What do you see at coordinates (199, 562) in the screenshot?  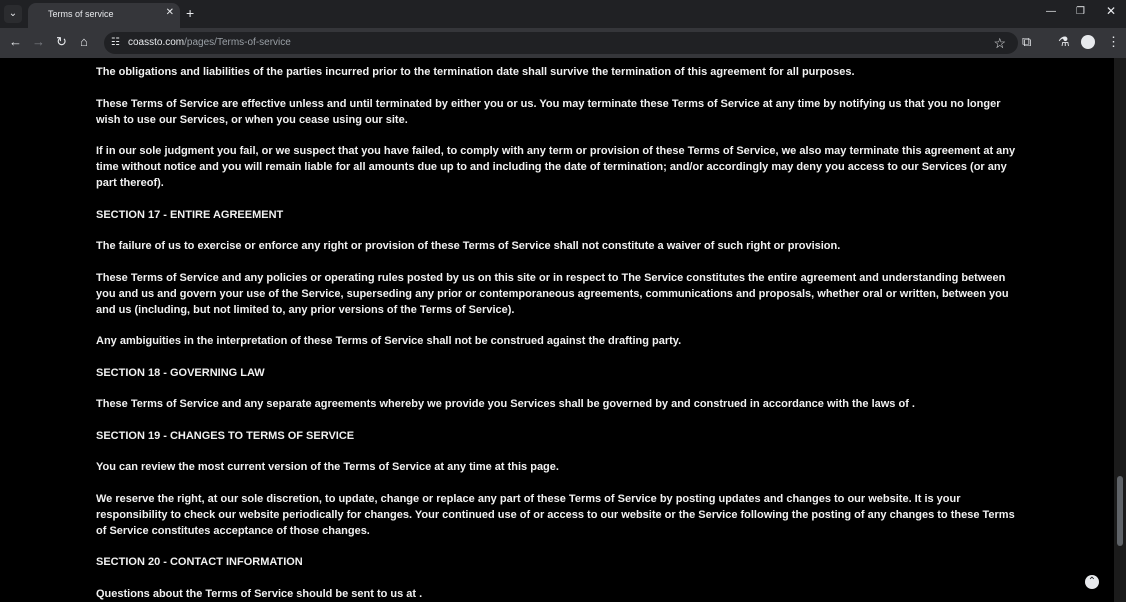 I see `section-heading: SECTION 20 - CONTACT INFORMATION` at bounding box center [199, 562].